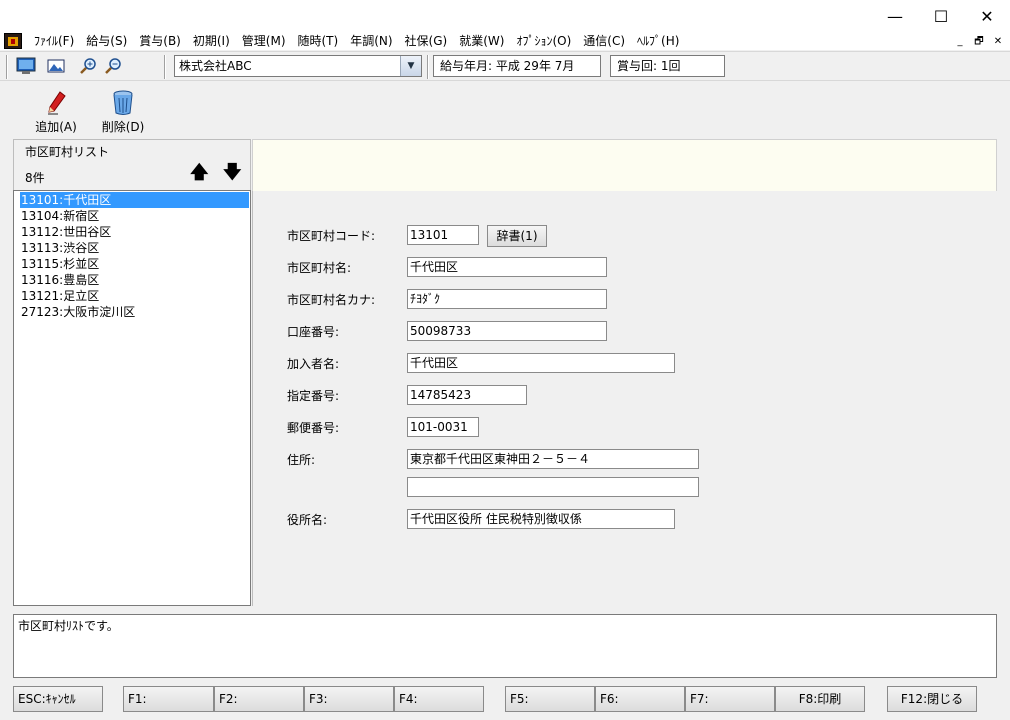  Describe the element at coordinates (987, 16) in the screenshot. I see `close-button: ✕` at that location.